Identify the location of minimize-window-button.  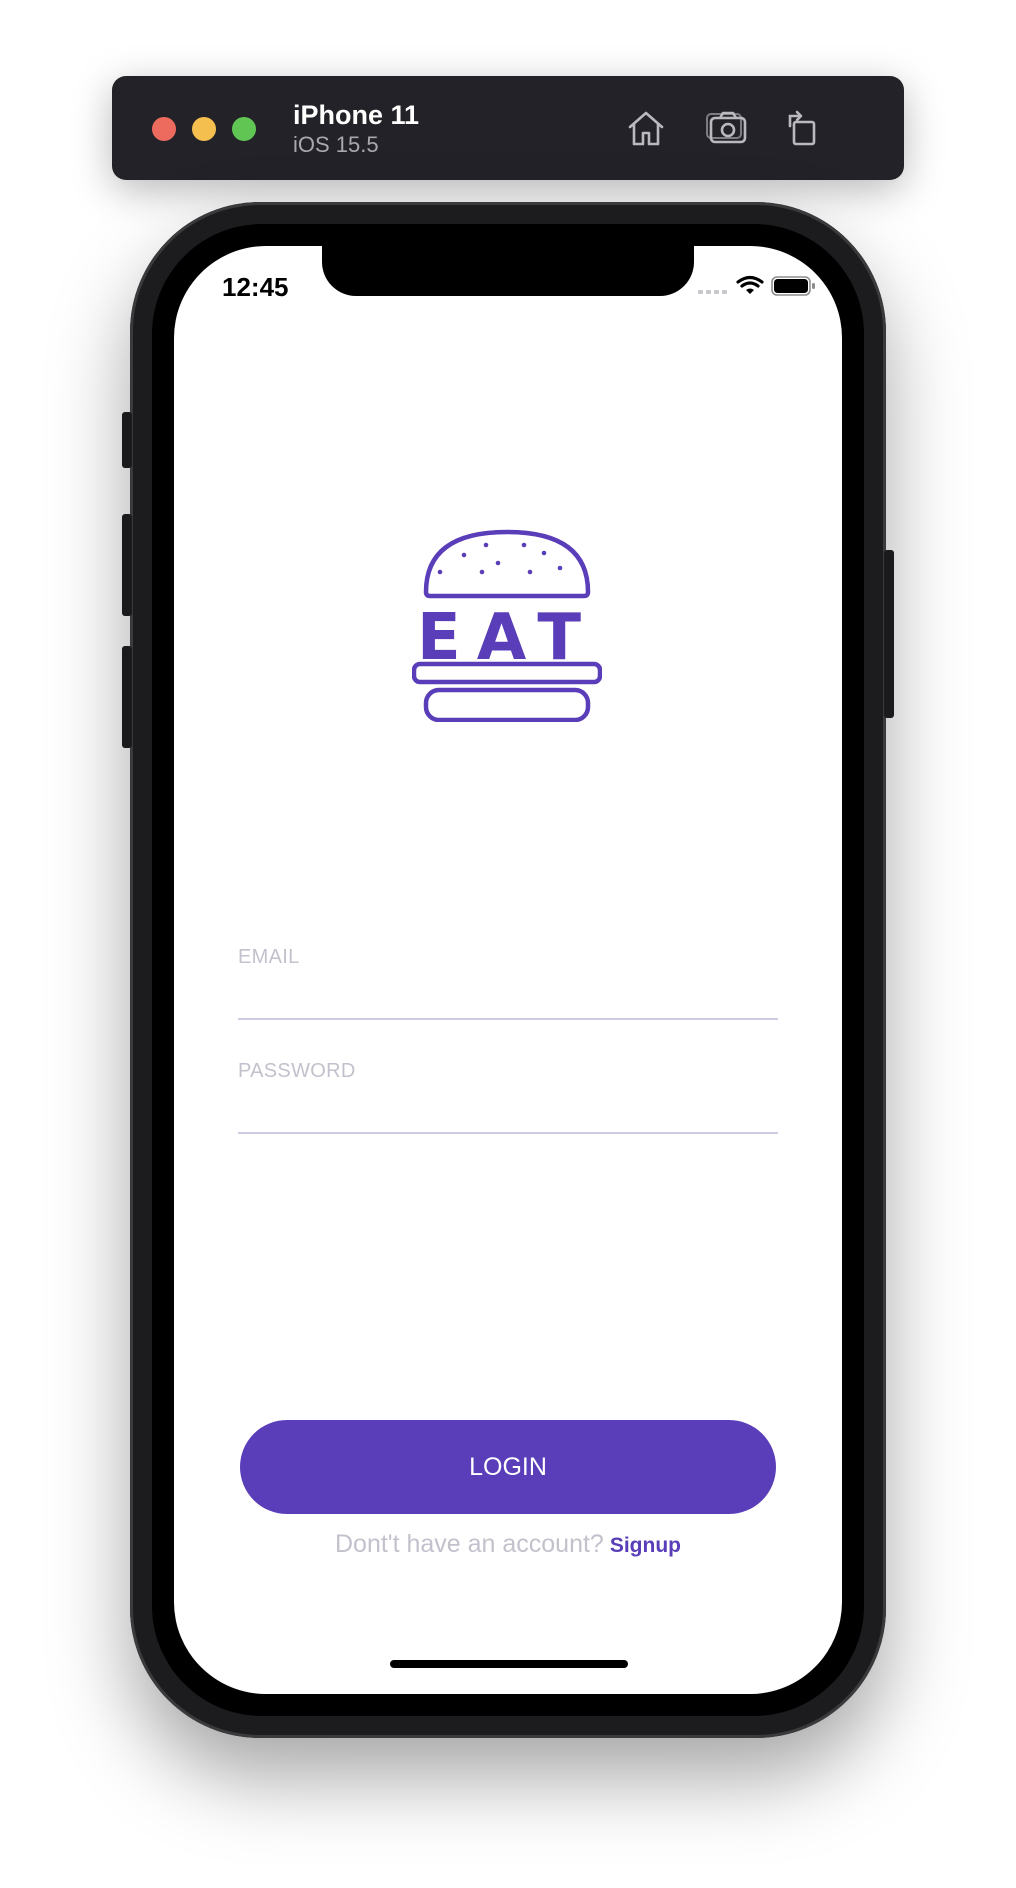
(204, 129).